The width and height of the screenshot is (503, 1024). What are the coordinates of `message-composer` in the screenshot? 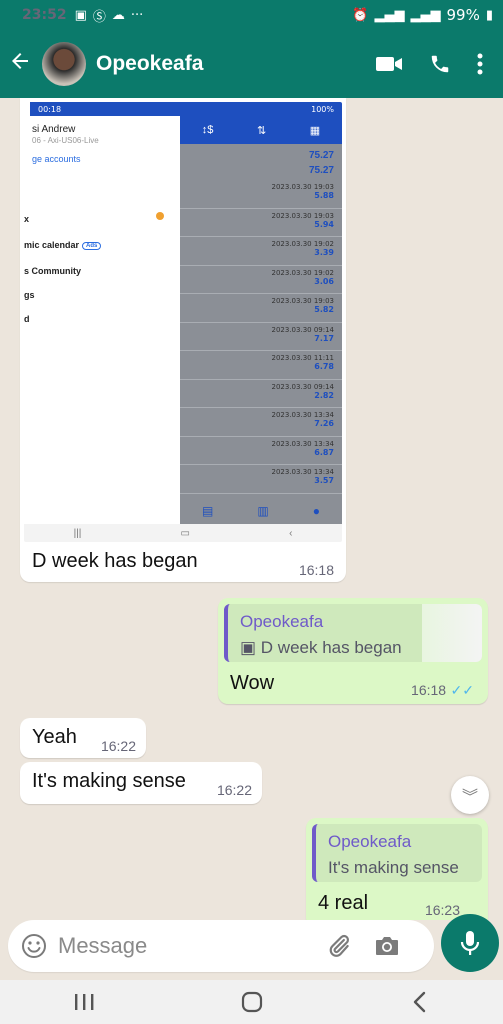 It's located at (221, 946).